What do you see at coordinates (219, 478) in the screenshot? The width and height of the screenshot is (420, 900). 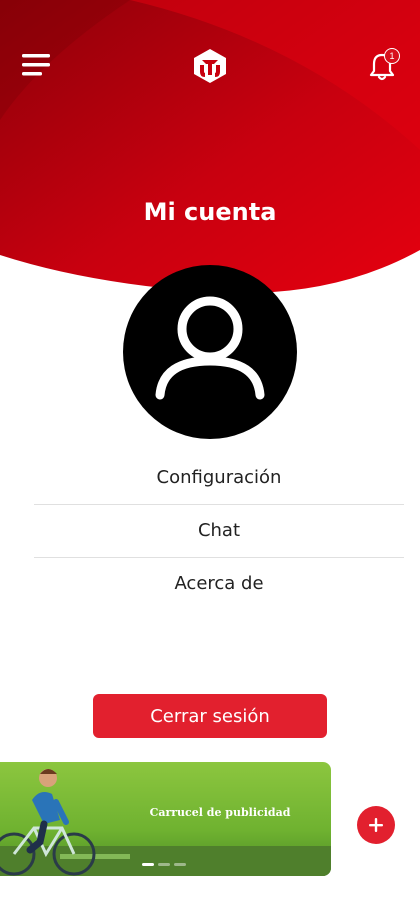 I see `menu-item-configuracion: Configuración` at bounding box center [219, 478].